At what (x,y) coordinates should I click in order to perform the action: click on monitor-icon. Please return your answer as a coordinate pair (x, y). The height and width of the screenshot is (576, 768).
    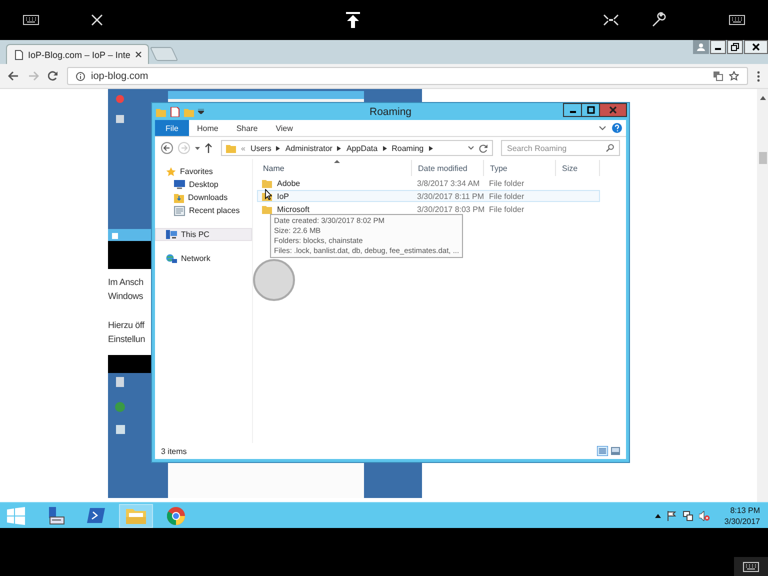
    Looking at the image, I should click on (179, 184).